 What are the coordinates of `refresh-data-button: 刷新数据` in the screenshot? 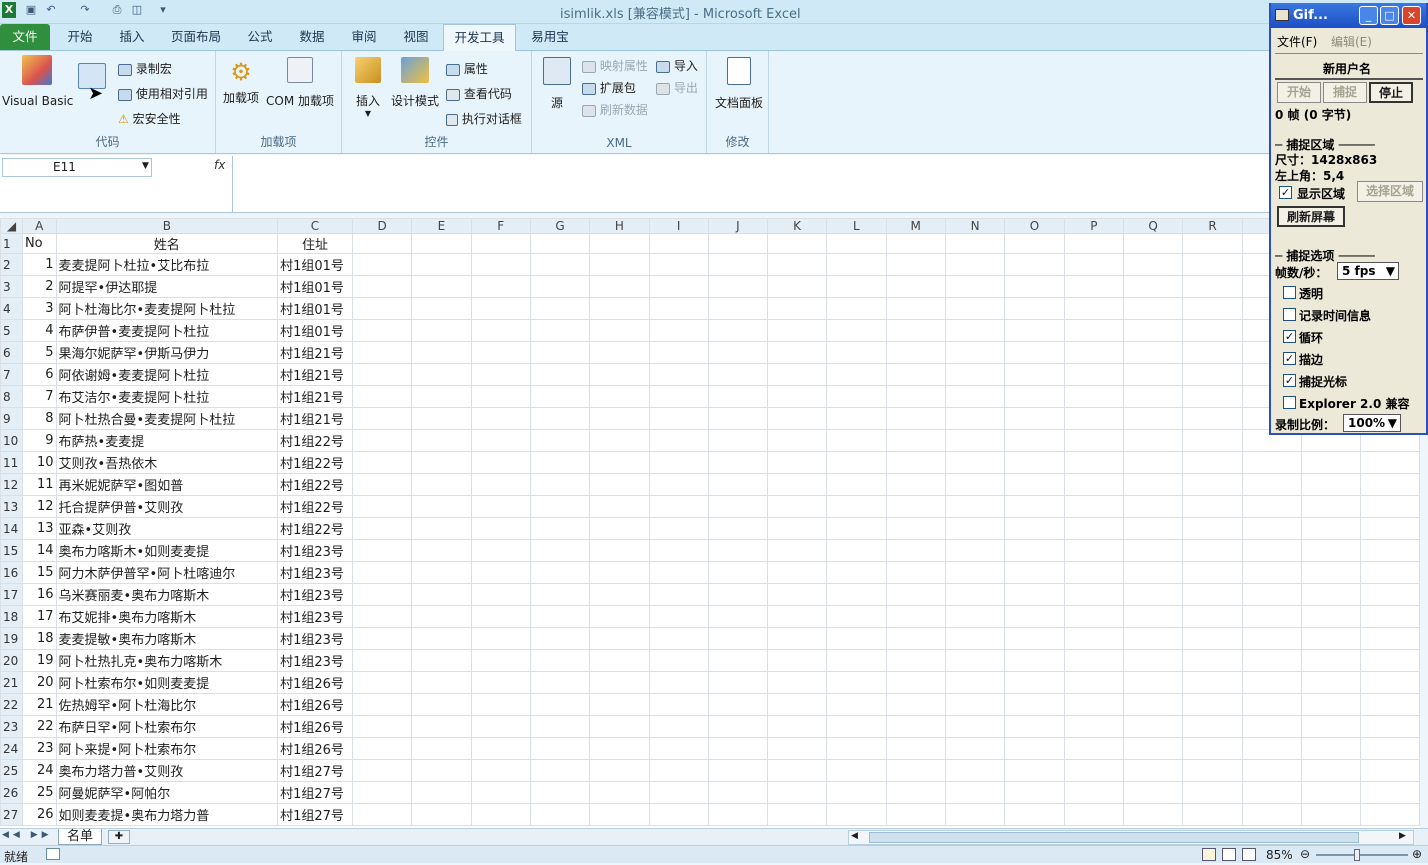 It's located at (615, 109).